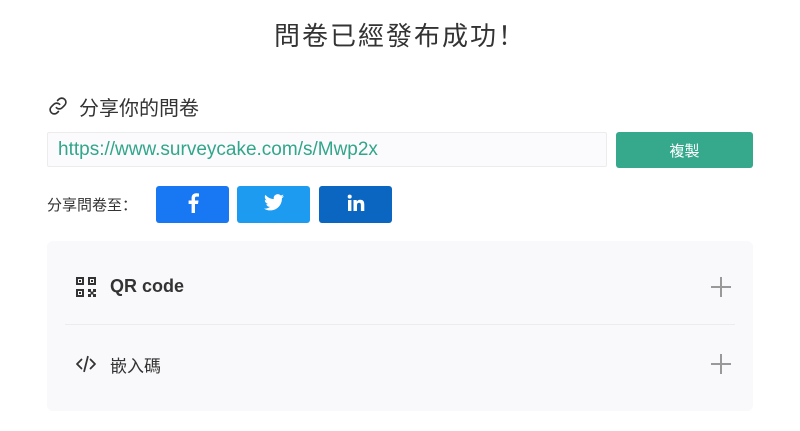  I want to click on share-heading: 分享你的問卷, so click(123, 106).